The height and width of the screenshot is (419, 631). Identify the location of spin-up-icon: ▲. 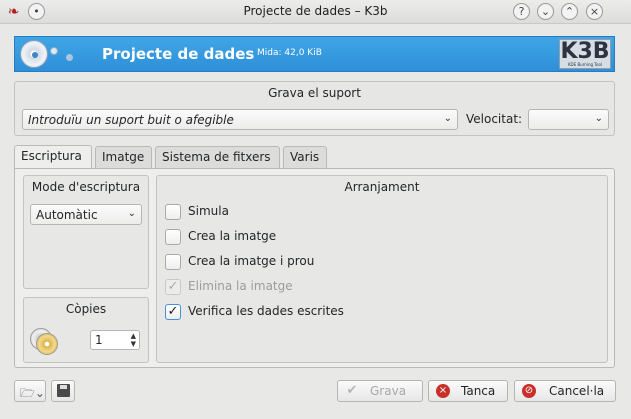
(133, 336).